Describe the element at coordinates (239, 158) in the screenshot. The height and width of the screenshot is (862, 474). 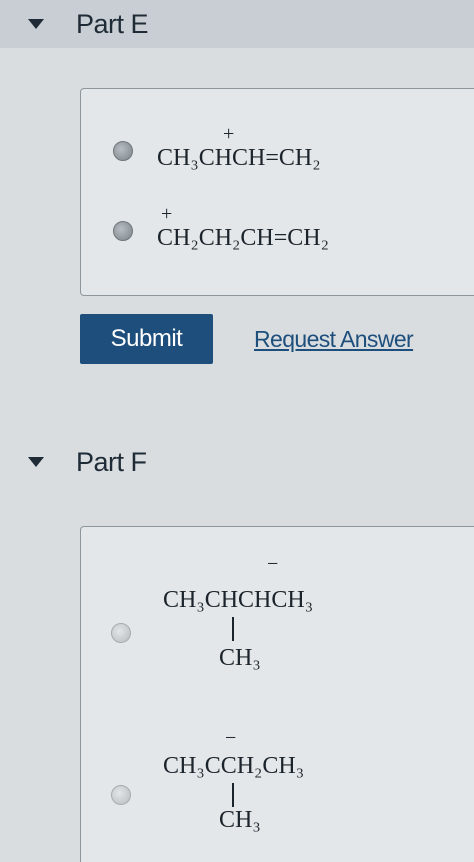
I see `part-e-option-1-formula: CH₃CHCH=CH₂` at that location.